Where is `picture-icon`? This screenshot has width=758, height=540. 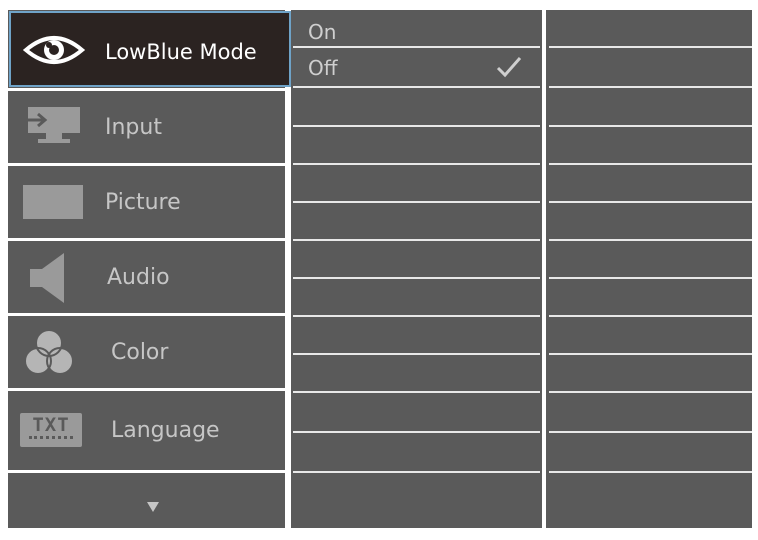
picture-icon is located at coordinates (53, 202).